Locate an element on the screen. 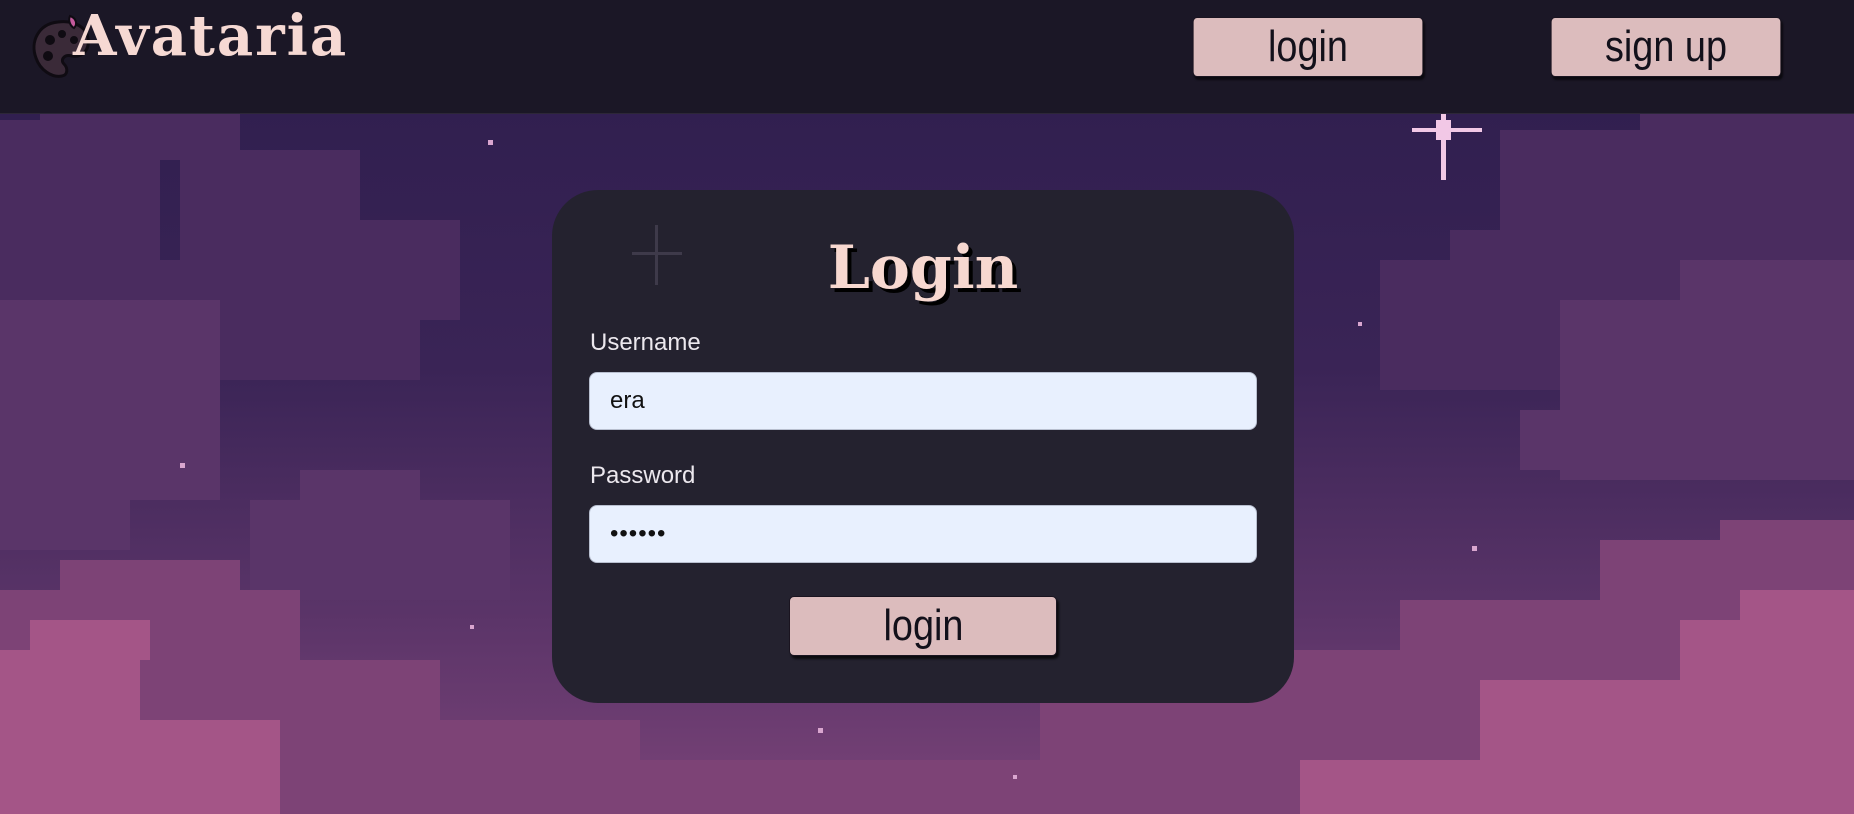 The height and width of the screenshot is (814, 1854). password-label: Password is located at coordinates (643, 475).